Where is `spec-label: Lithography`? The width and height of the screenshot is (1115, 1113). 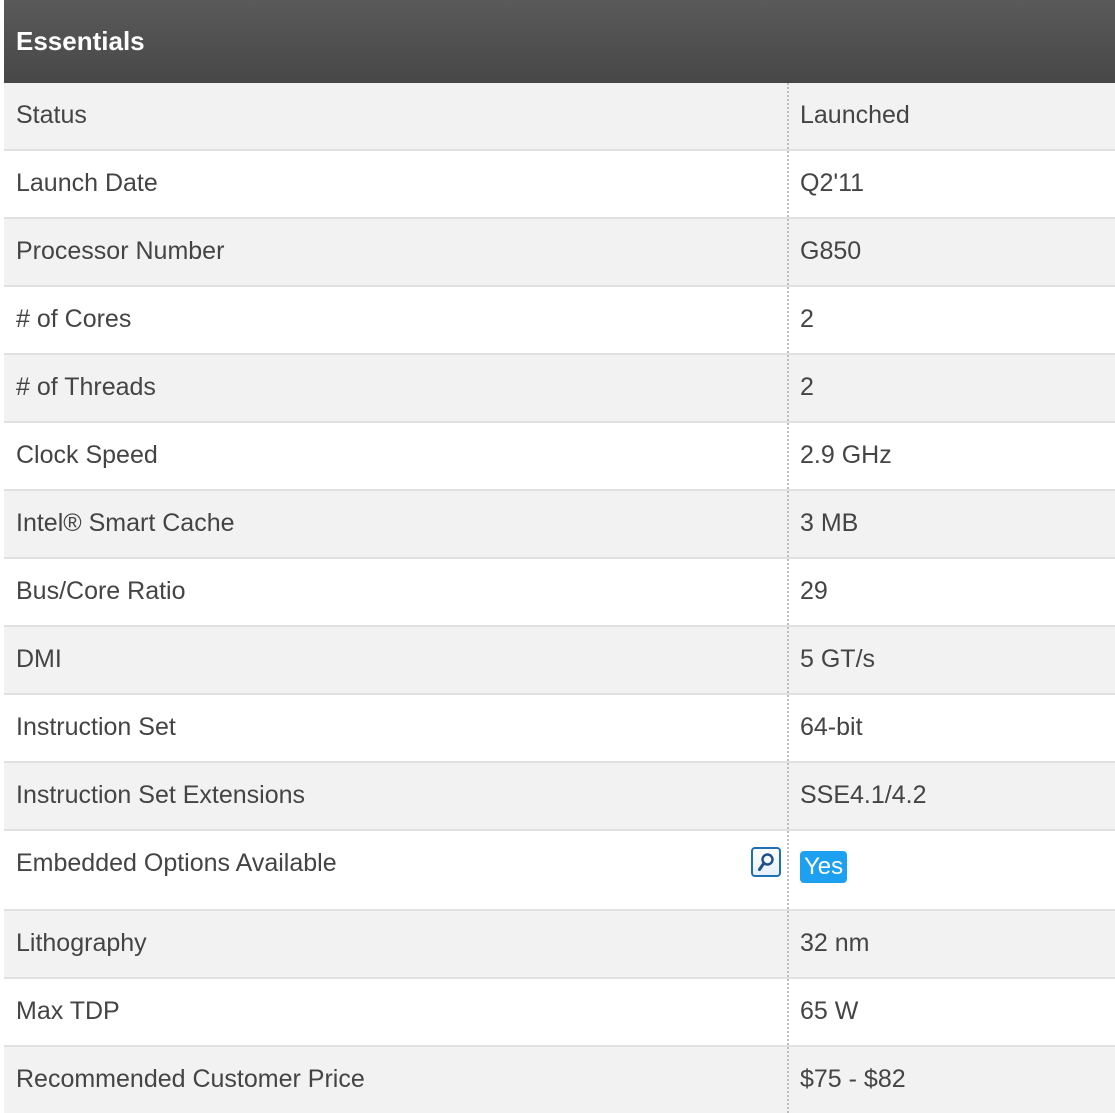
spec-label: Lithography is located at coordinates (81, 943).